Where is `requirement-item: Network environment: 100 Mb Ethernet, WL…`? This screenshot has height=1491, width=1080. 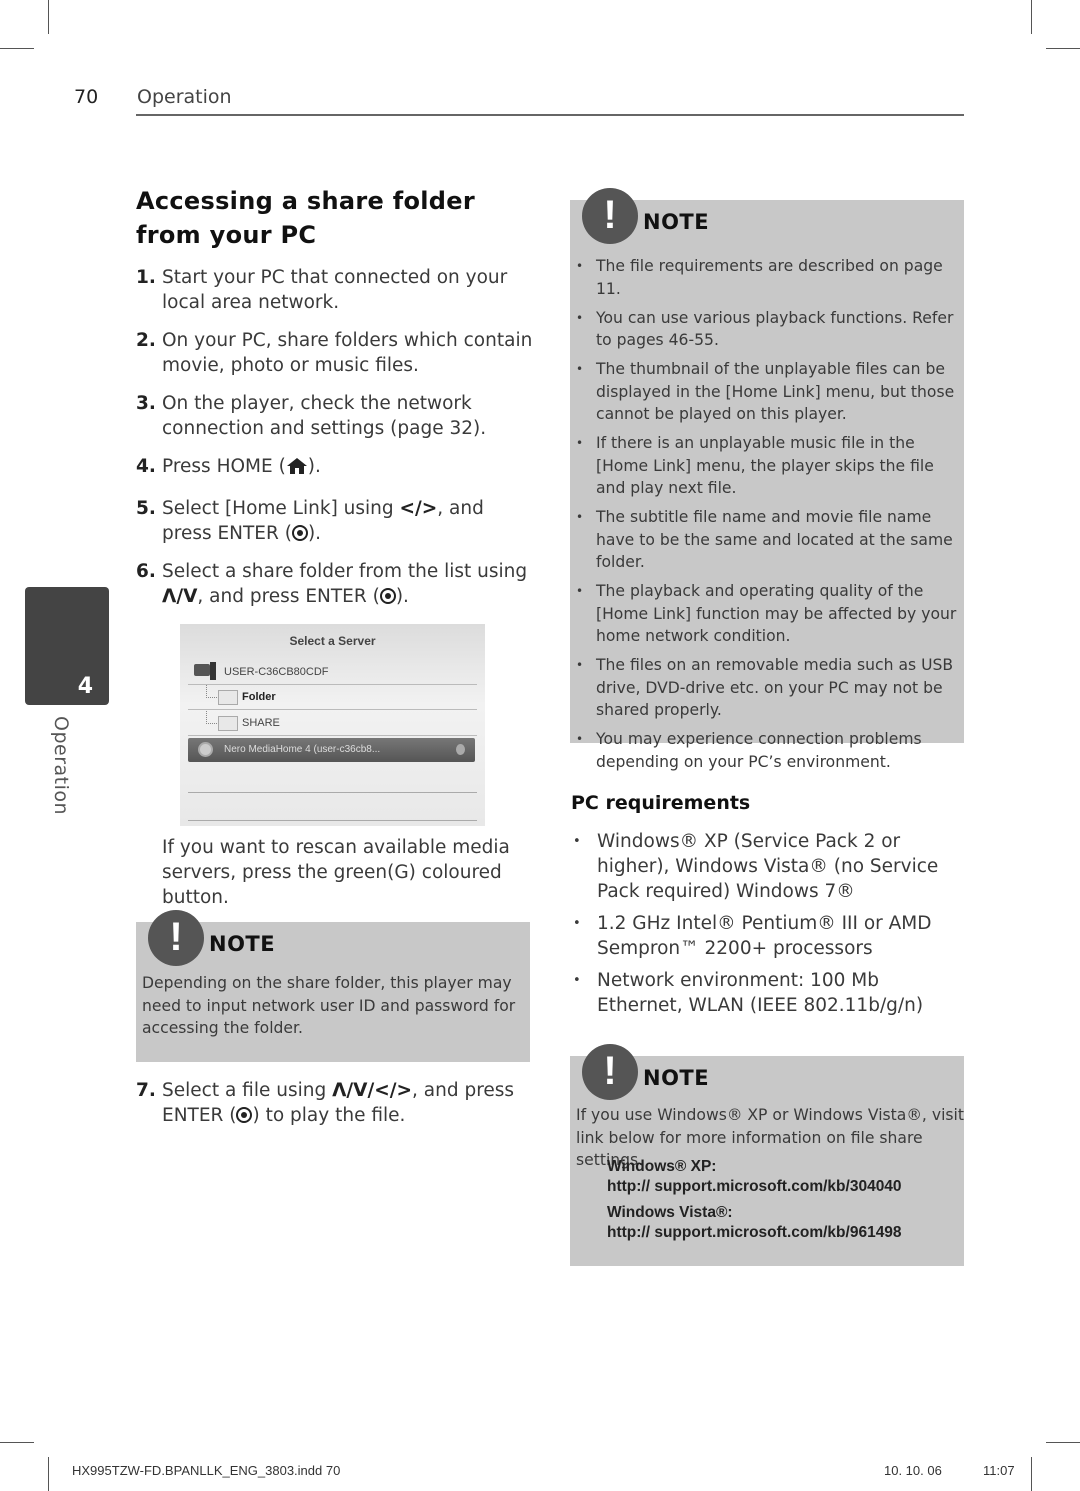
requirement-item: Network environment: 100 Mb Ethernet, WL… is located at coordinates (768, 993).